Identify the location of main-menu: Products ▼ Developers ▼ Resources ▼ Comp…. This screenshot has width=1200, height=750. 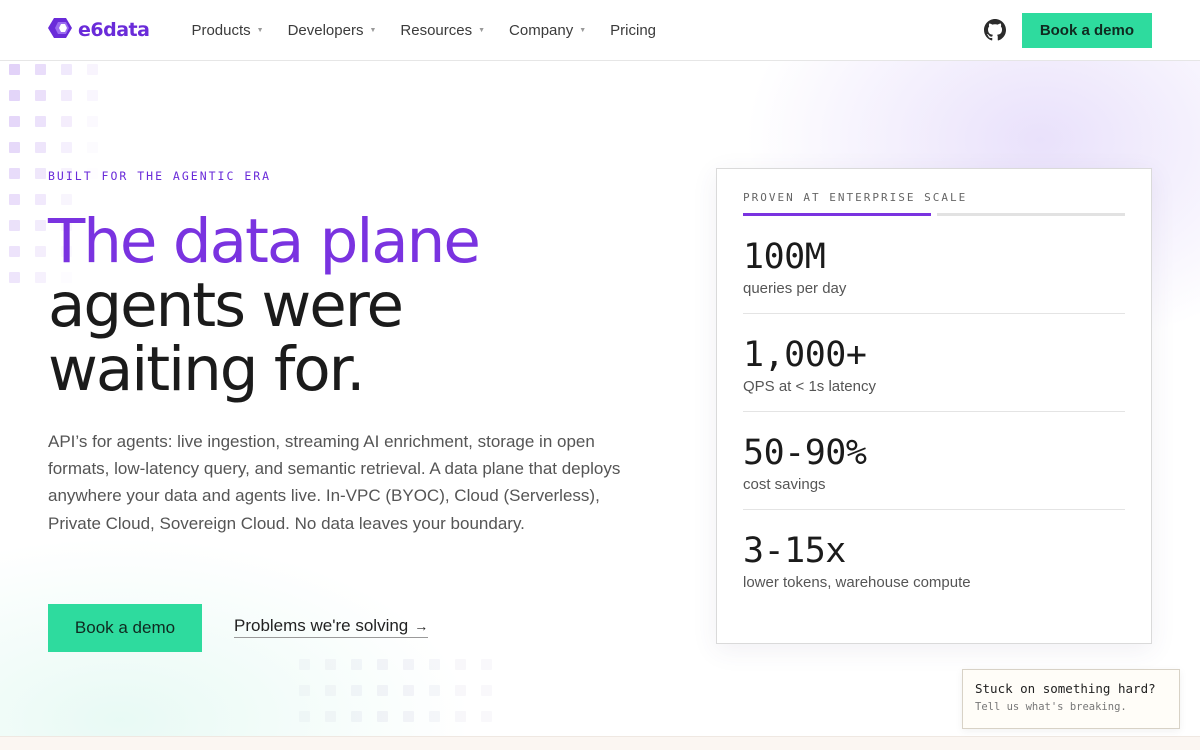
(423, 30).